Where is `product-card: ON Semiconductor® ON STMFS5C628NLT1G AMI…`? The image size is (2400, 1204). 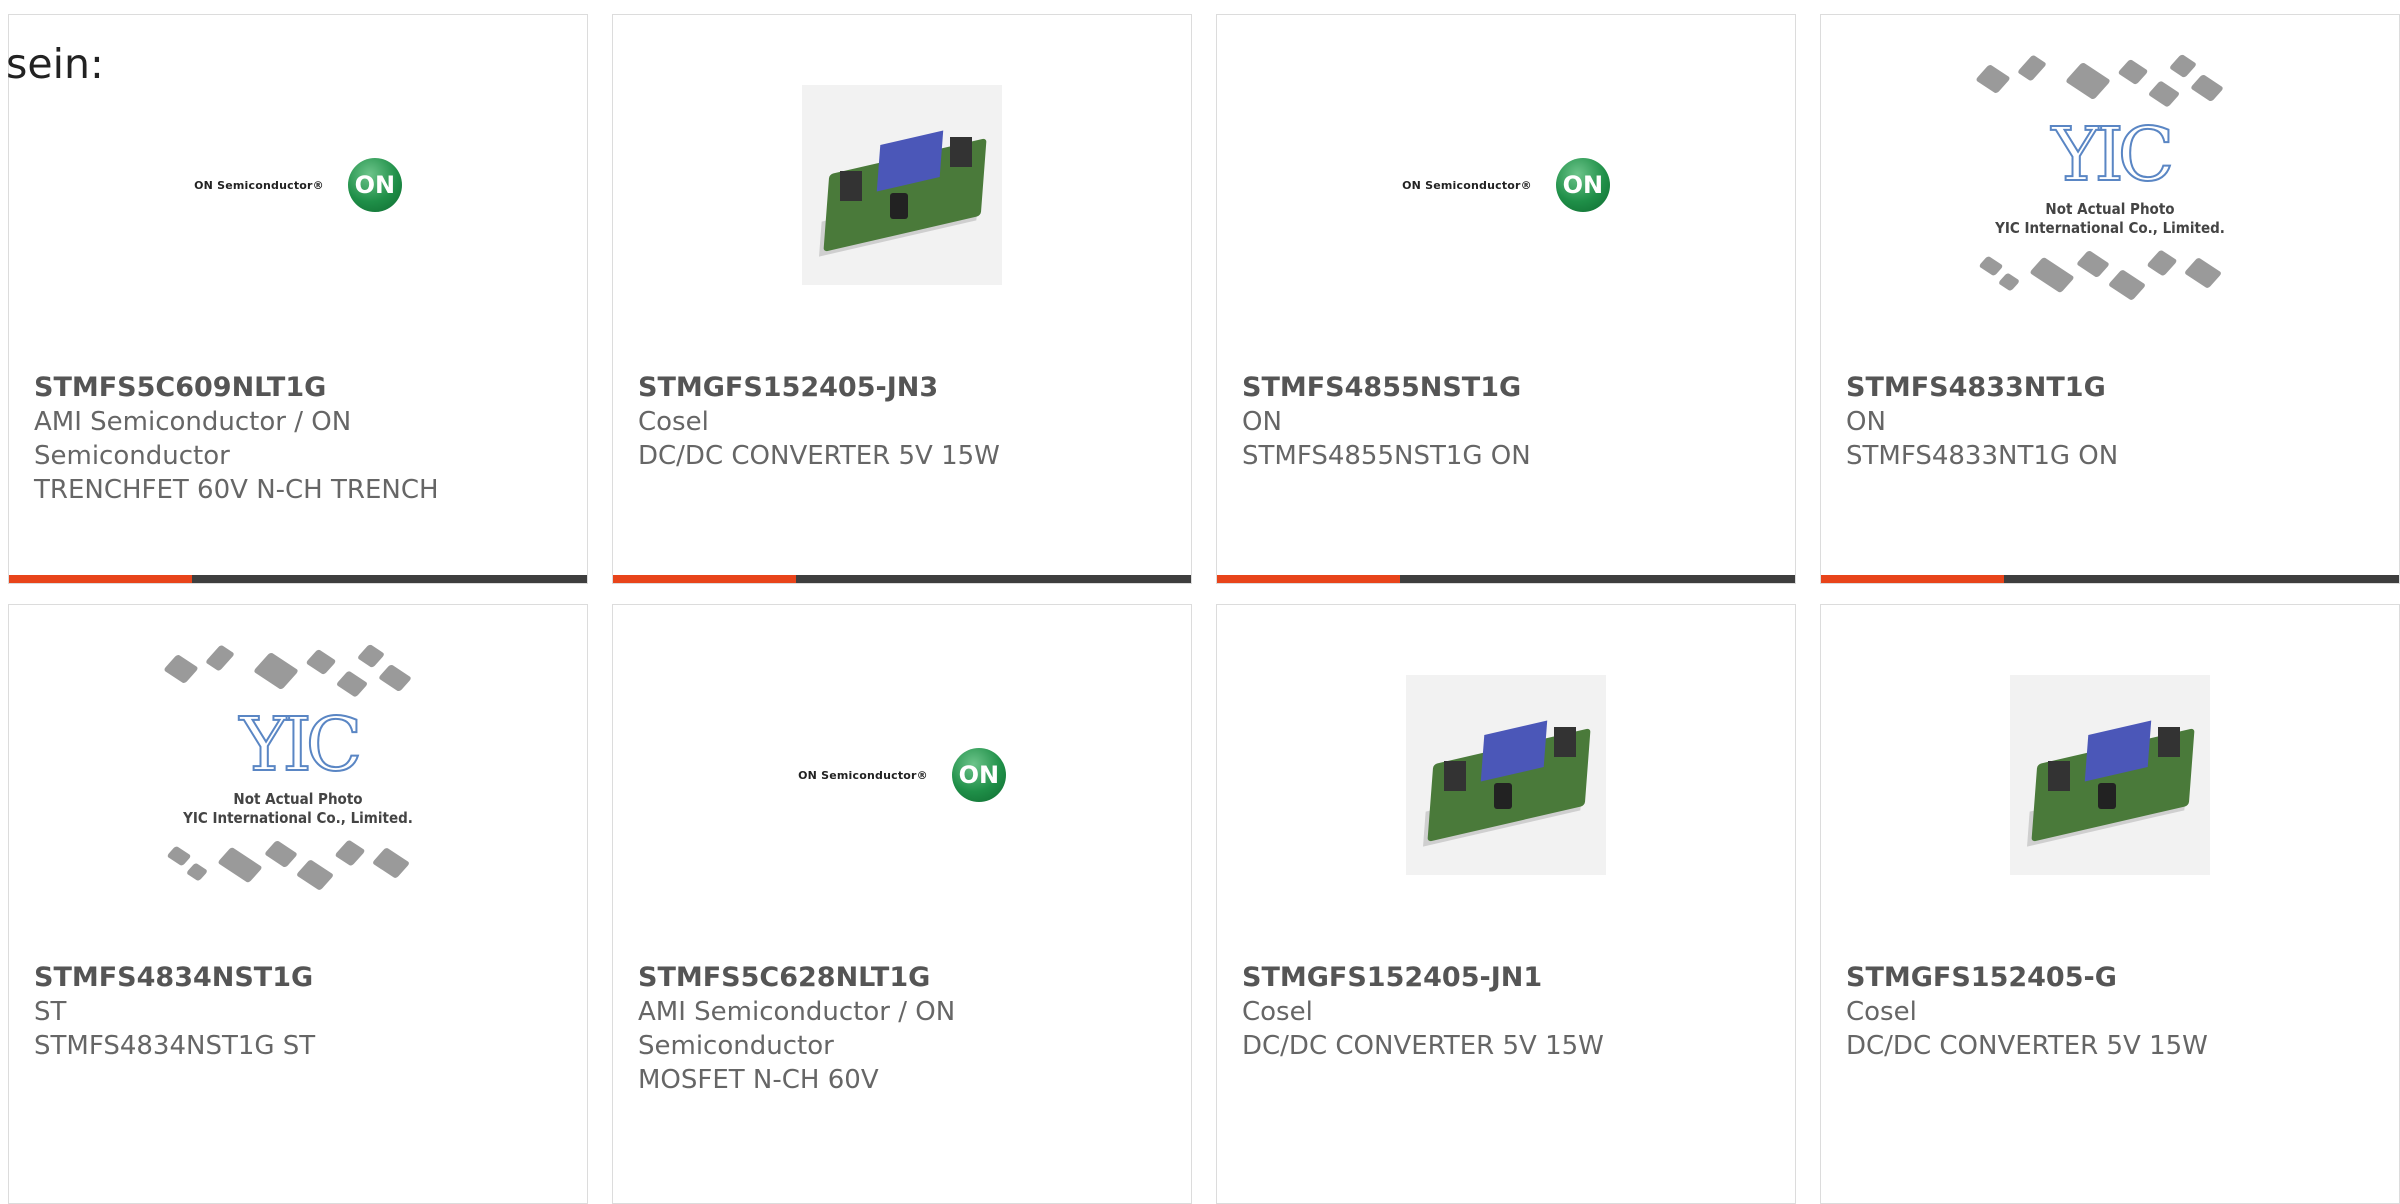
product-card: ON Semiconductor® ON STMFS5C628NLT1G AMI… is located at coordinates (902, 904).